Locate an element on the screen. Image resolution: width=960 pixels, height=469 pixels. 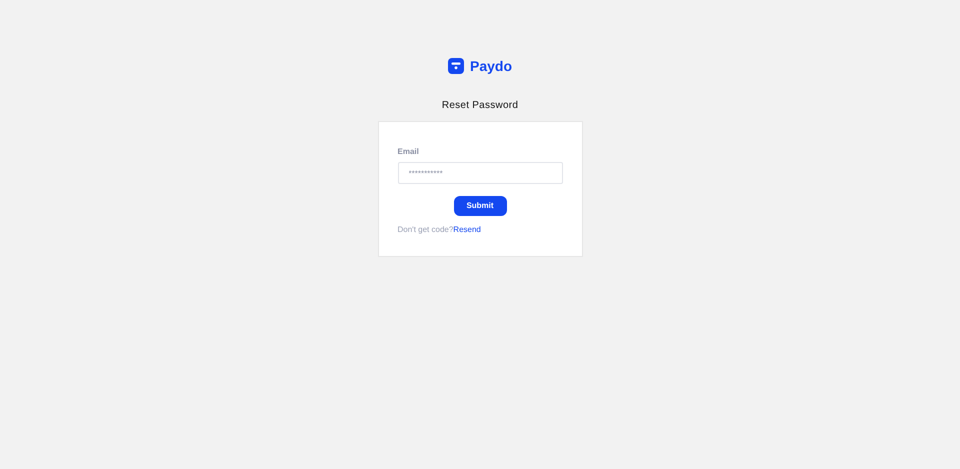
logo-icon is located at coordinates (456, 66).